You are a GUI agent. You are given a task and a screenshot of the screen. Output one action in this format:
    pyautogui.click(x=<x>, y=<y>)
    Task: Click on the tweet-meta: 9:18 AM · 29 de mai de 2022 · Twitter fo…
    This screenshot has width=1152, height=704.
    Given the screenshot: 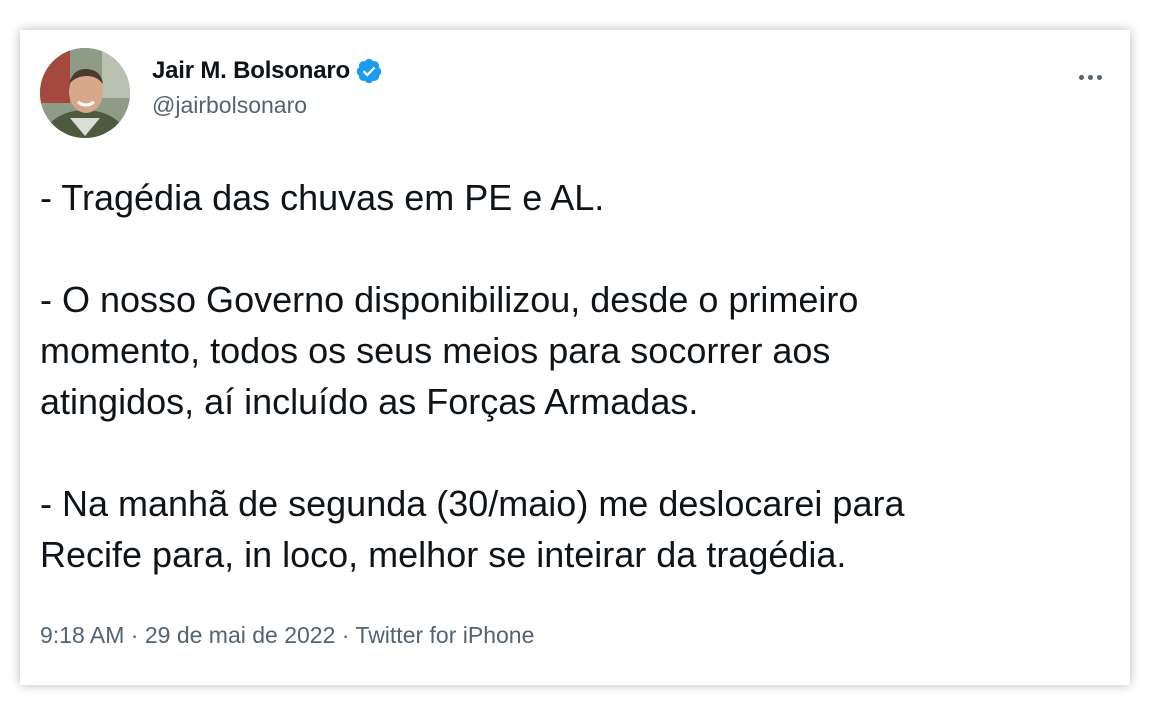 What is the action you would take?
    pyautogui.click(x=287, y=635)
    